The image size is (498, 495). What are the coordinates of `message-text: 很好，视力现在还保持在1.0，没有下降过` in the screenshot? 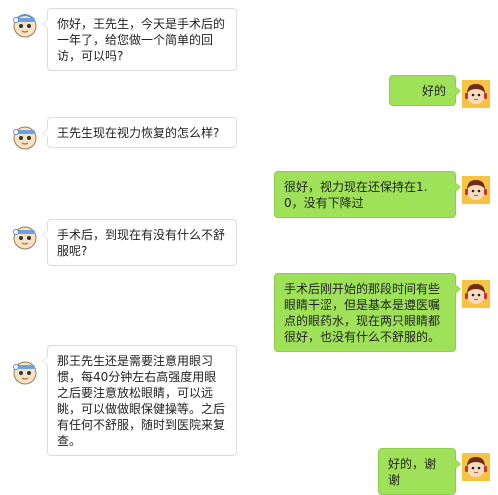 It's located at (356, 195).